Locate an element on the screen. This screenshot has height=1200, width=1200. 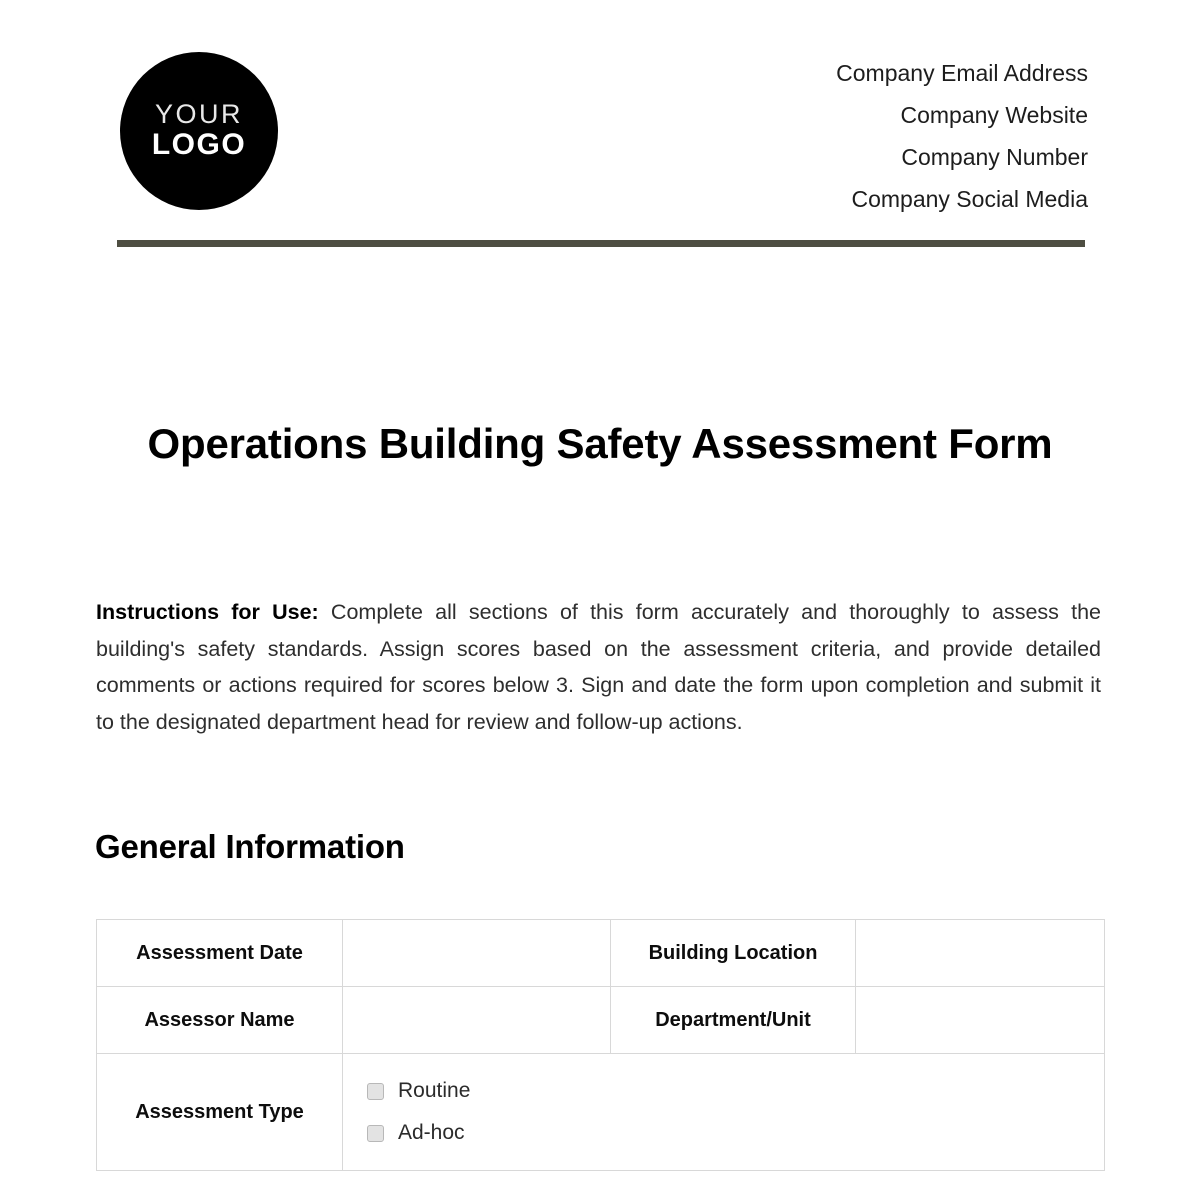
table-row: Assessment Date Building Location is located at coordinates (600, 953).